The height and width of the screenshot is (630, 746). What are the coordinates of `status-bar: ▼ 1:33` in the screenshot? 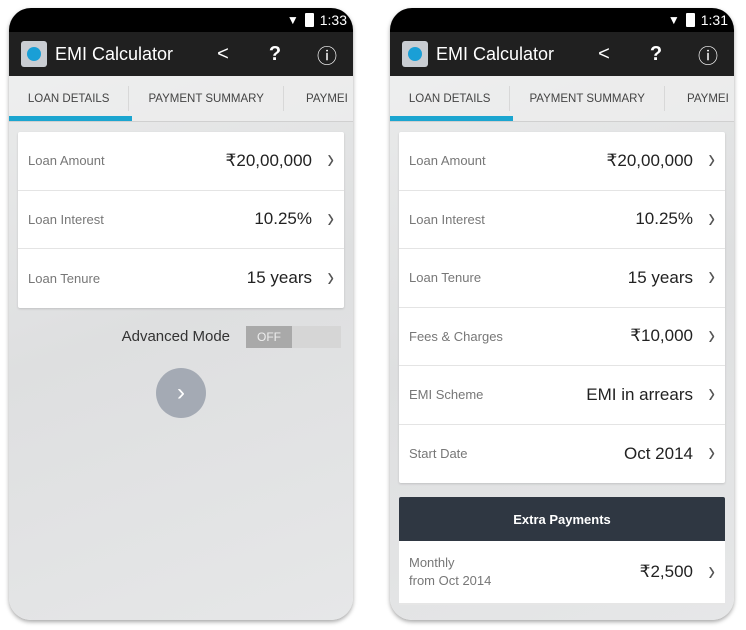 It's located at (181, 20).